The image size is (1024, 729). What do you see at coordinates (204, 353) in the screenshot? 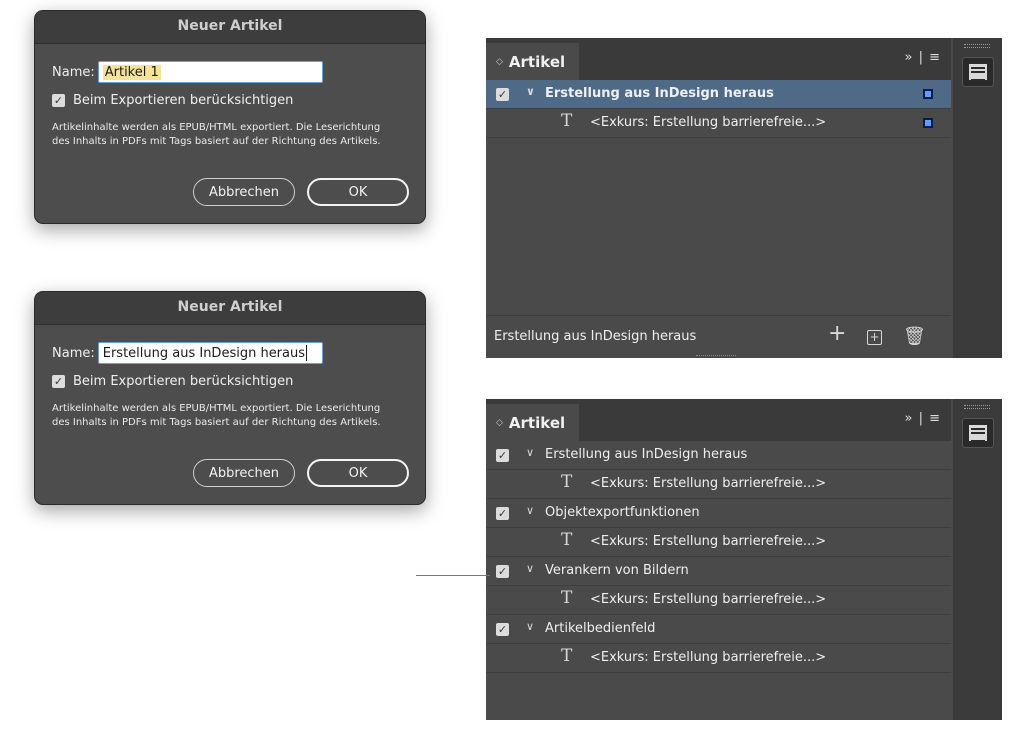
I see `name-field-value: Erstellung aus InDesign heraus` at bounding box center [204, 353].